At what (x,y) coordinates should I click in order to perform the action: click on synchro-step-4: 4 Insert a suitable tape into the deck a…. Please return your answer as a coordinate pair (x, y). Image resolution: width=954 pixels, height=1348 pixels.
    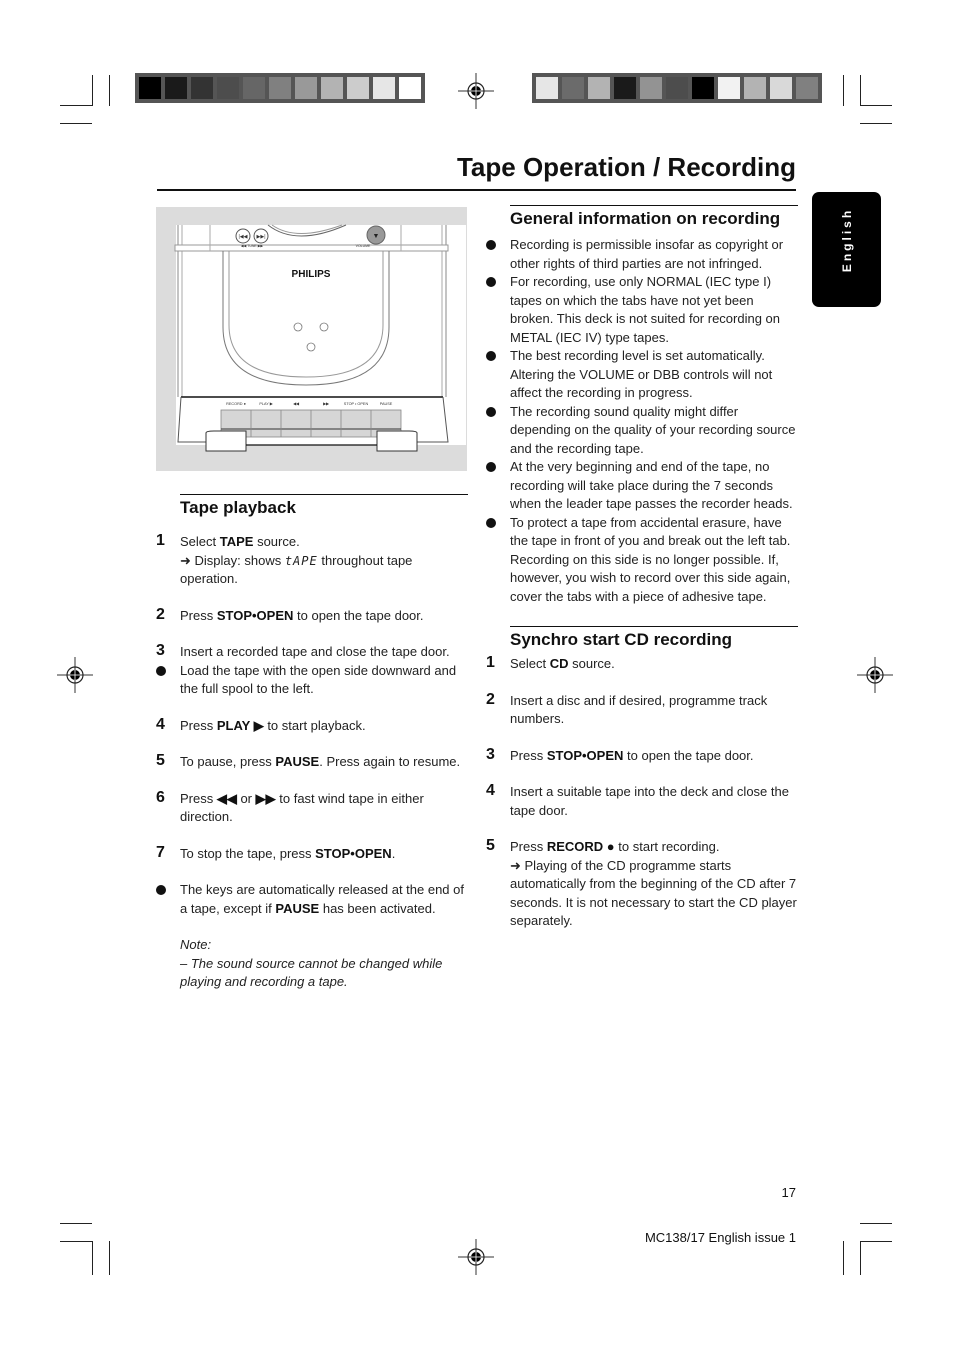
    Looking at the image, I should click on (637, 800).